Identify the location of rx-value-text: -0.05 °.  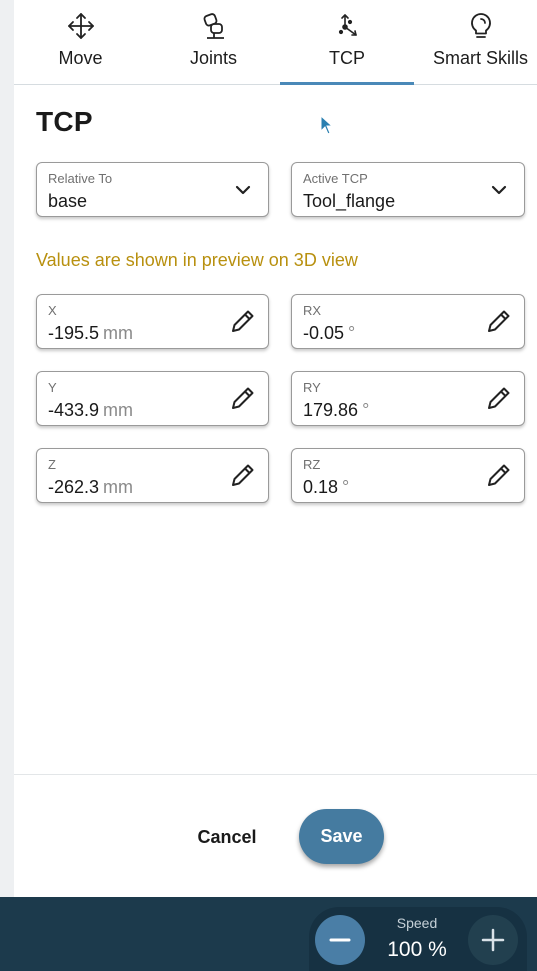
(329, 333).